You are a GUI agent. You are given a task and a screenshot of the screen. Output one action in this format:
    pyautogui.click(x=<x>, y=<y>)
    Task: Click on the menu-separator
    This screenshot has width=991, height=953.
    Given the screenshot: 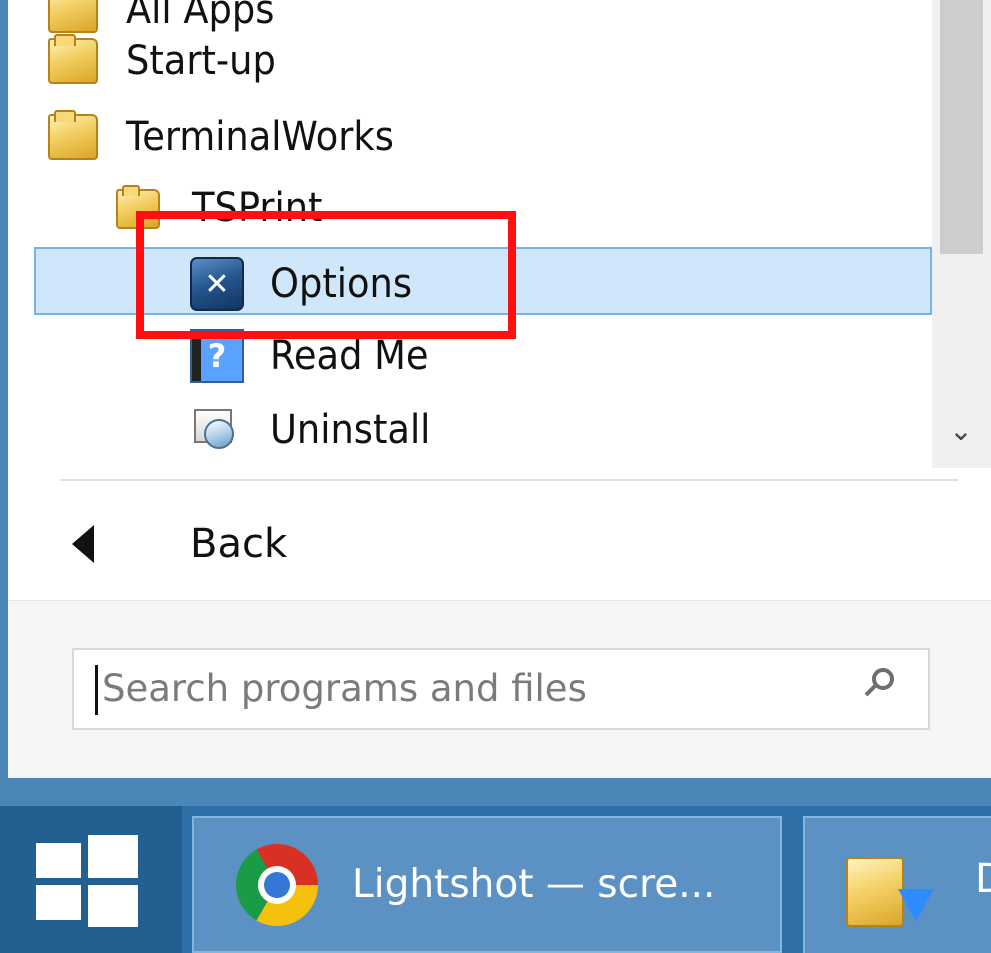 What is the action you would take?
    pyautogui.click(x=509, y=480)
    